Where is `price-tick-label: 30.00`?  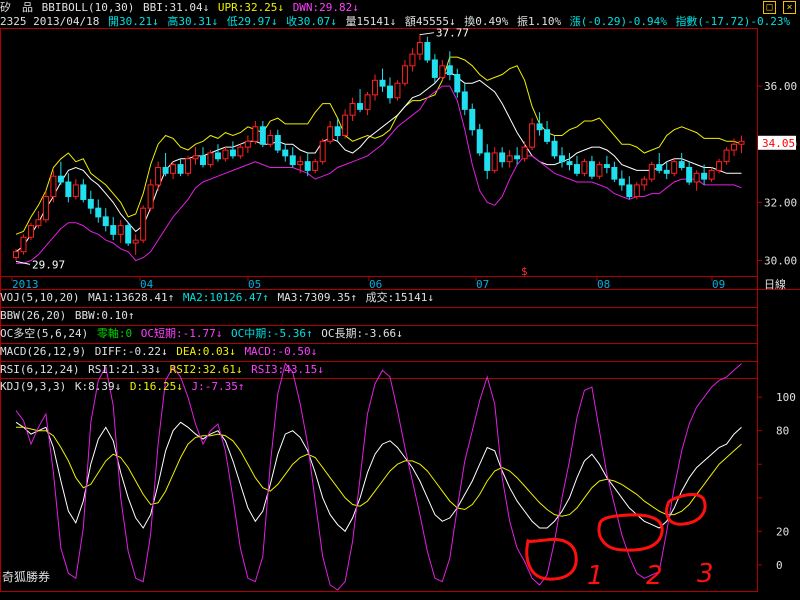
price-tick-label: 30.00 is located at coordinates (780, 260).